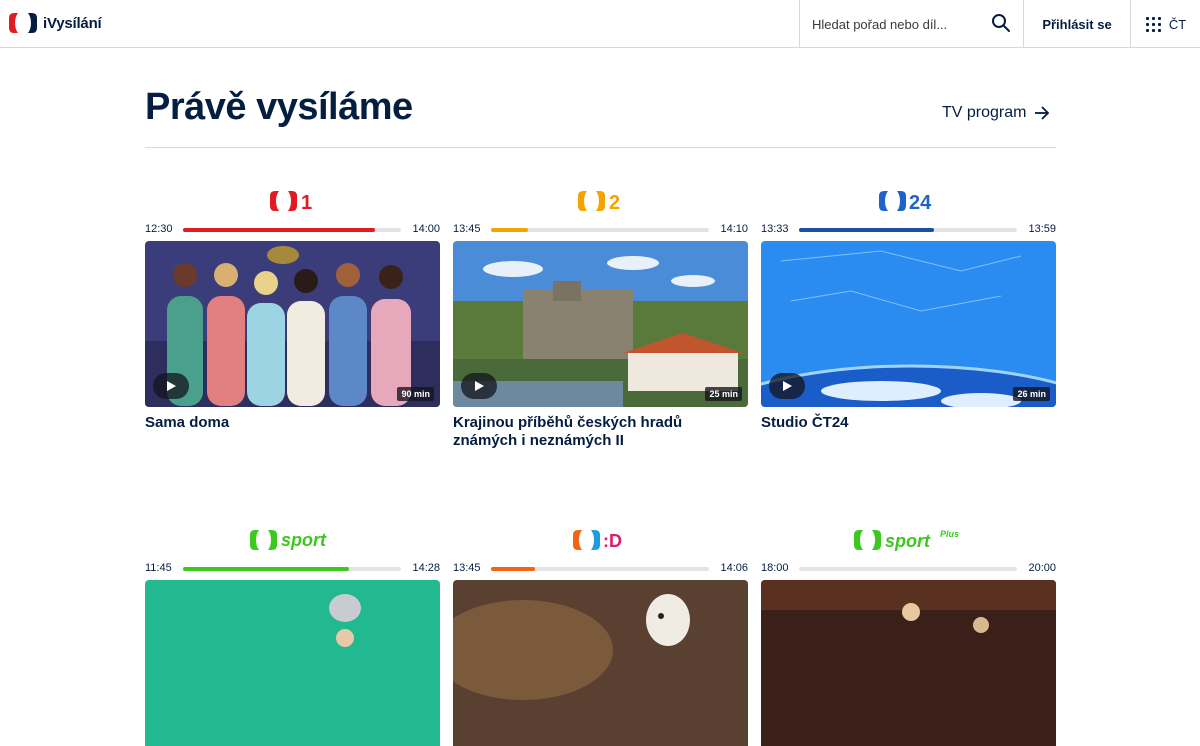  I want to click on end-time: 14:28, so click(426, 568).